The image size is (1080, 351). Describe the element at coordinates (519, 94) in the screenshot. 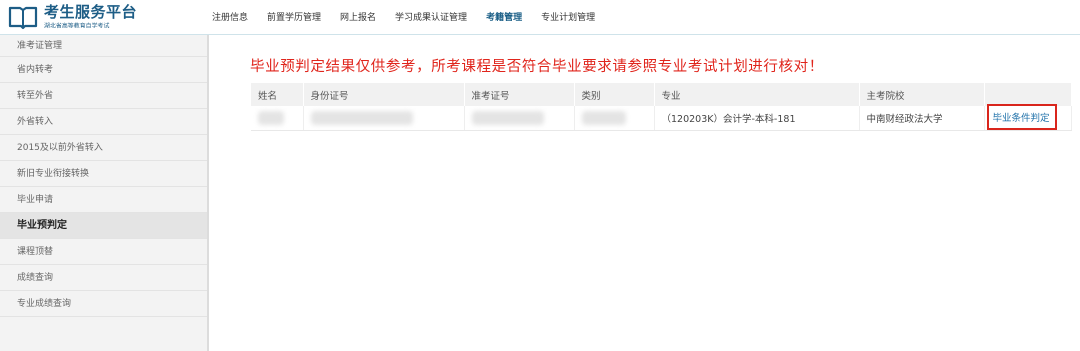

I see `col-header-exam-number: 准考证号` at that location.